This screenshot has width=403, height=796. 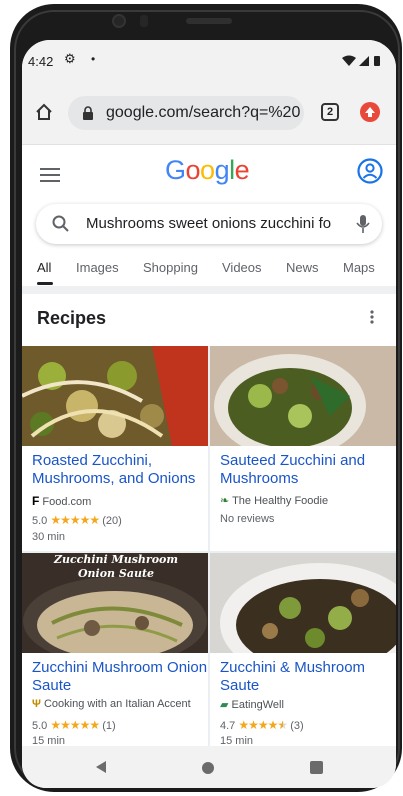 I want to click on recipe-title: Zucchini Mushroom Onion Saute, so click(x=120, y=677).